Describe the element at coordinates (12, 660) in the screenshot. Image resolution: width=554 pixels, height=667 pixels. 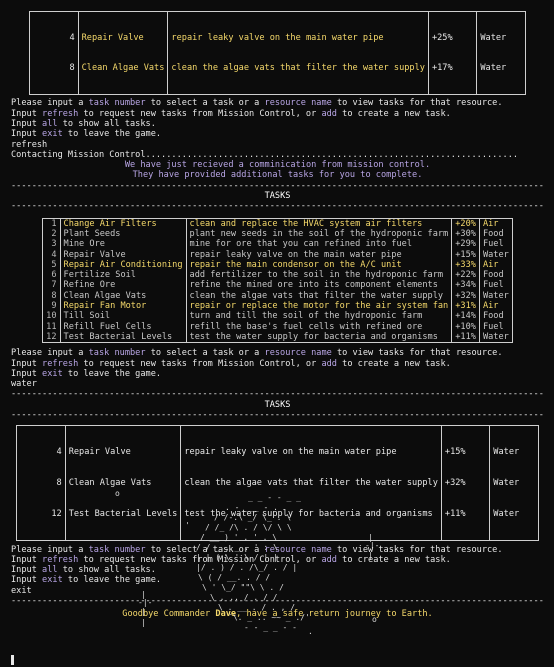
I see `terminal-cursor` at that location.